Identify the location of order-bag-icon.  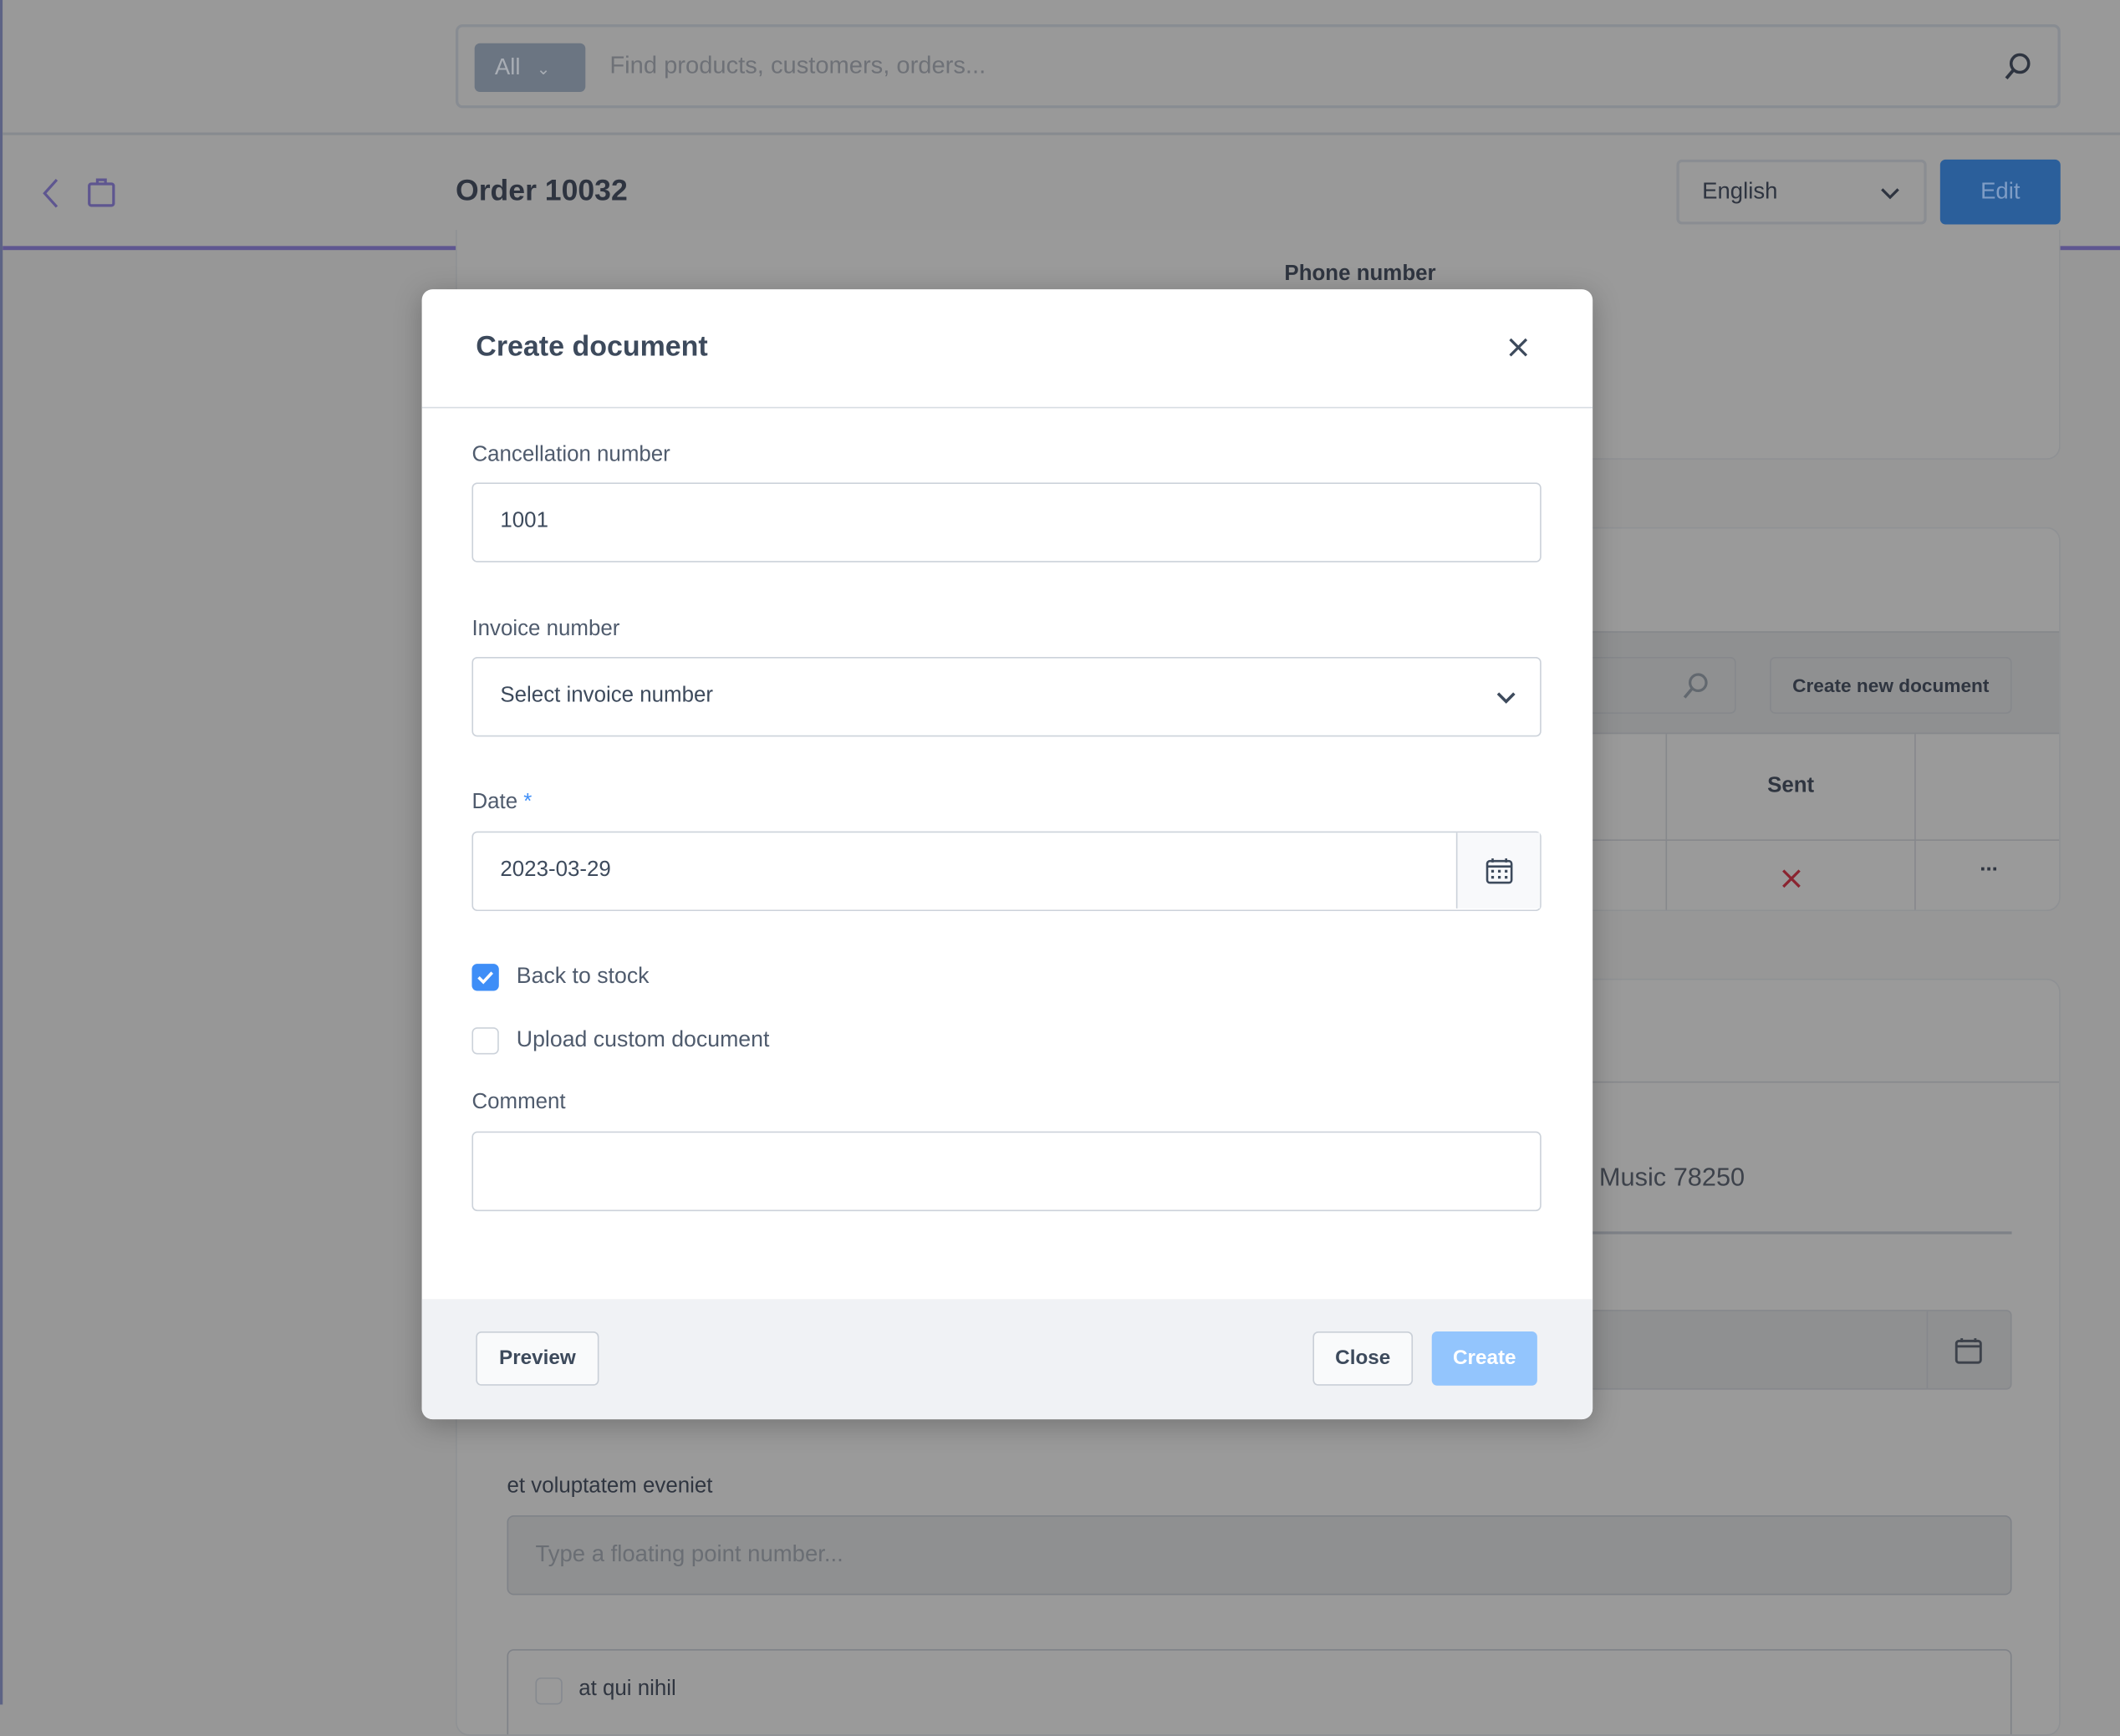
(101, 192).